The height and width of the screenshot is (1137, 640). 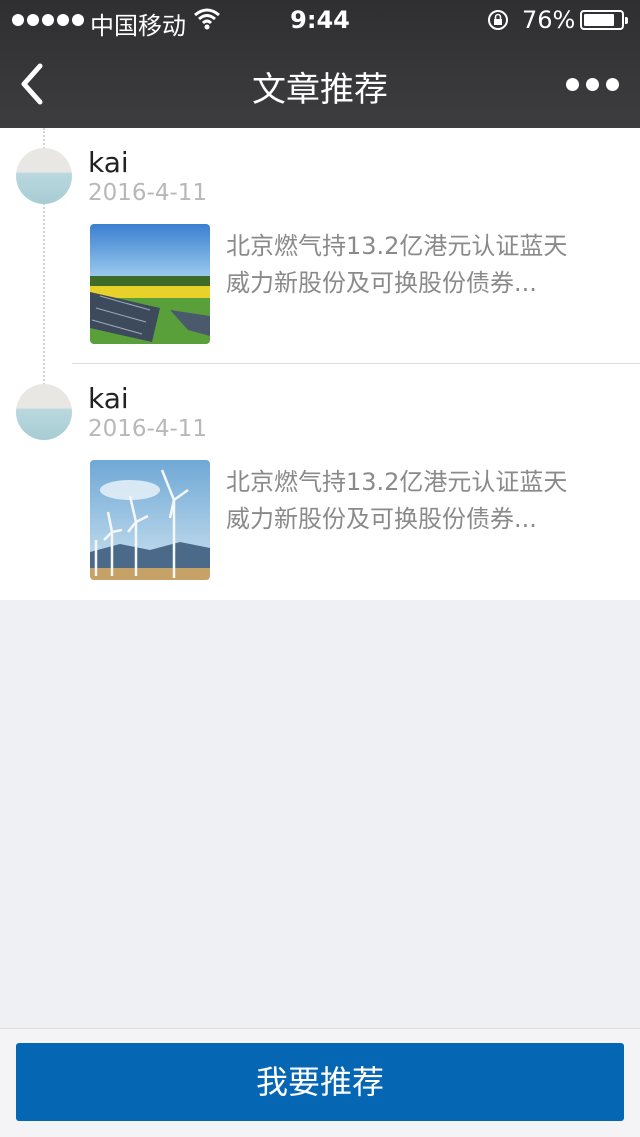 I want to click on battery-percentage: 76%, so click(x=549, y=20).